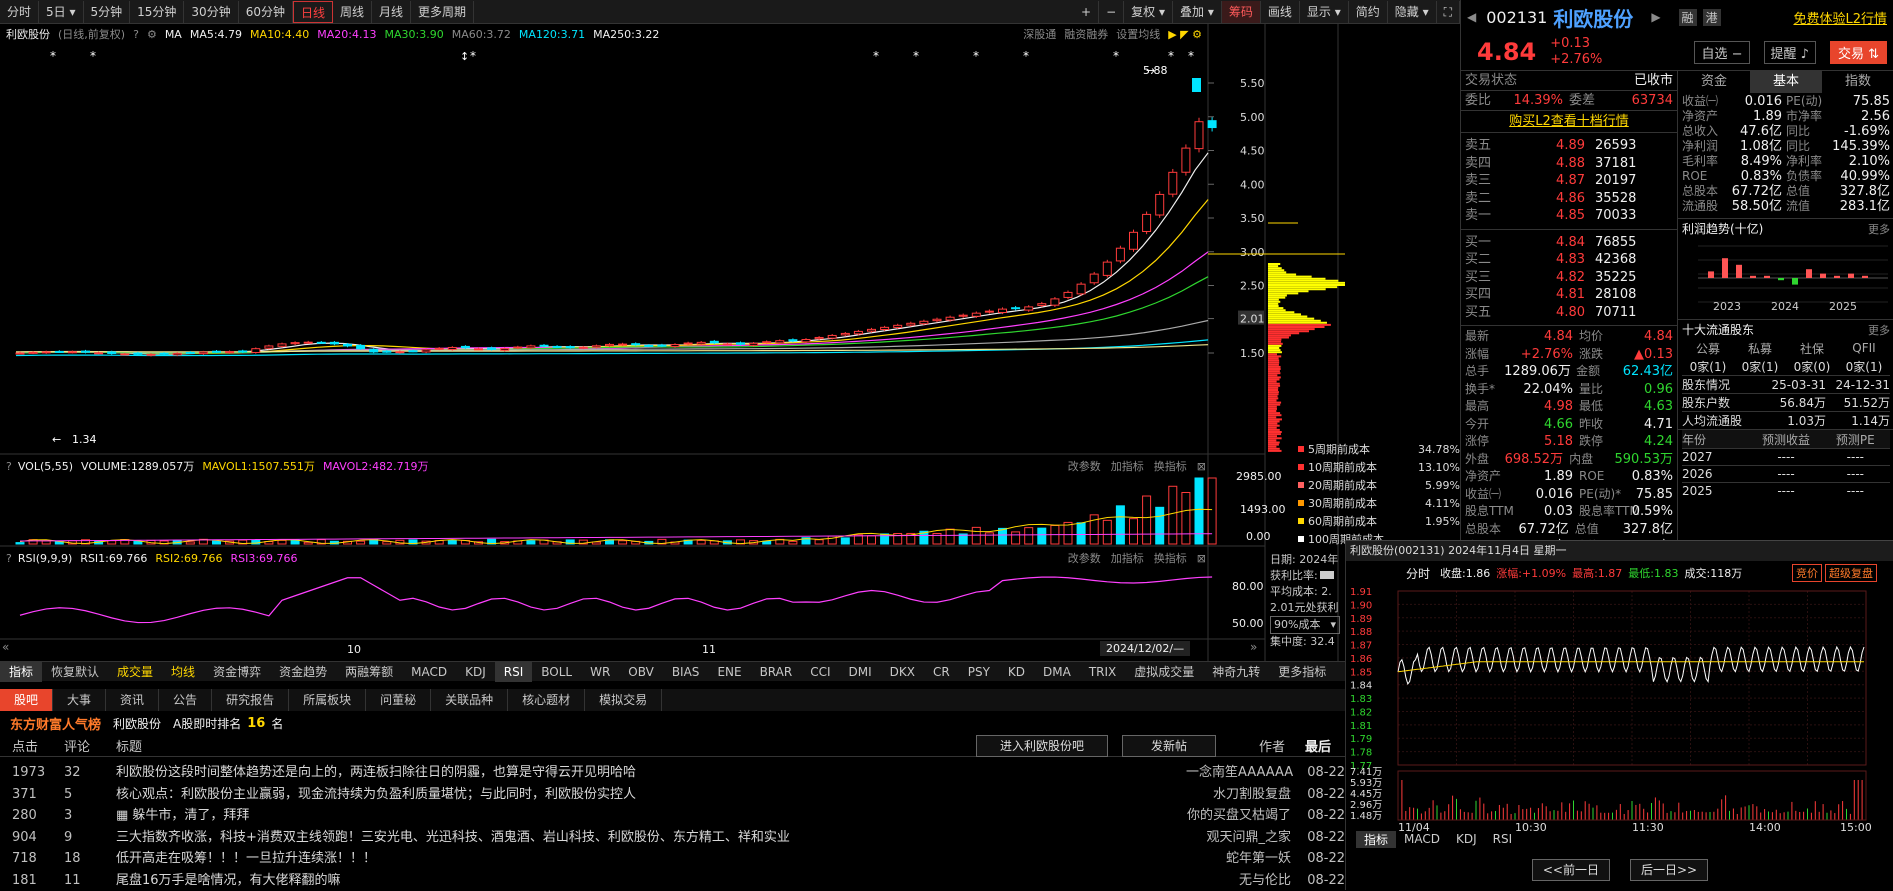 The height and width of the screenshot is (891, 1893). I want to click on free-l2-link: 免费体验L2行情, so click(1840, 17).